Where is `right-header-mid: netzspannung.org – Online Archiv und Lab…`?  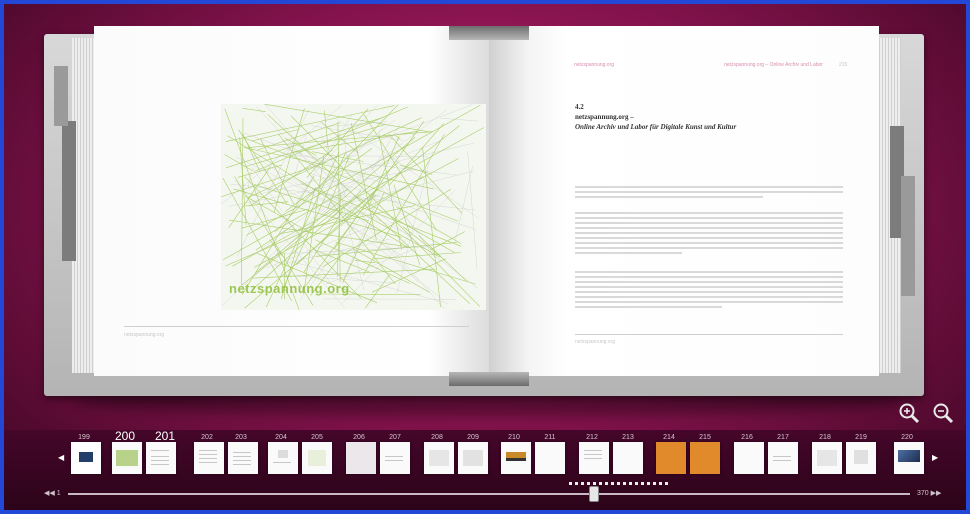
right-header-mid: netzspannung.org – Online Archiv und Lab… is located at coordinates (773, 65).